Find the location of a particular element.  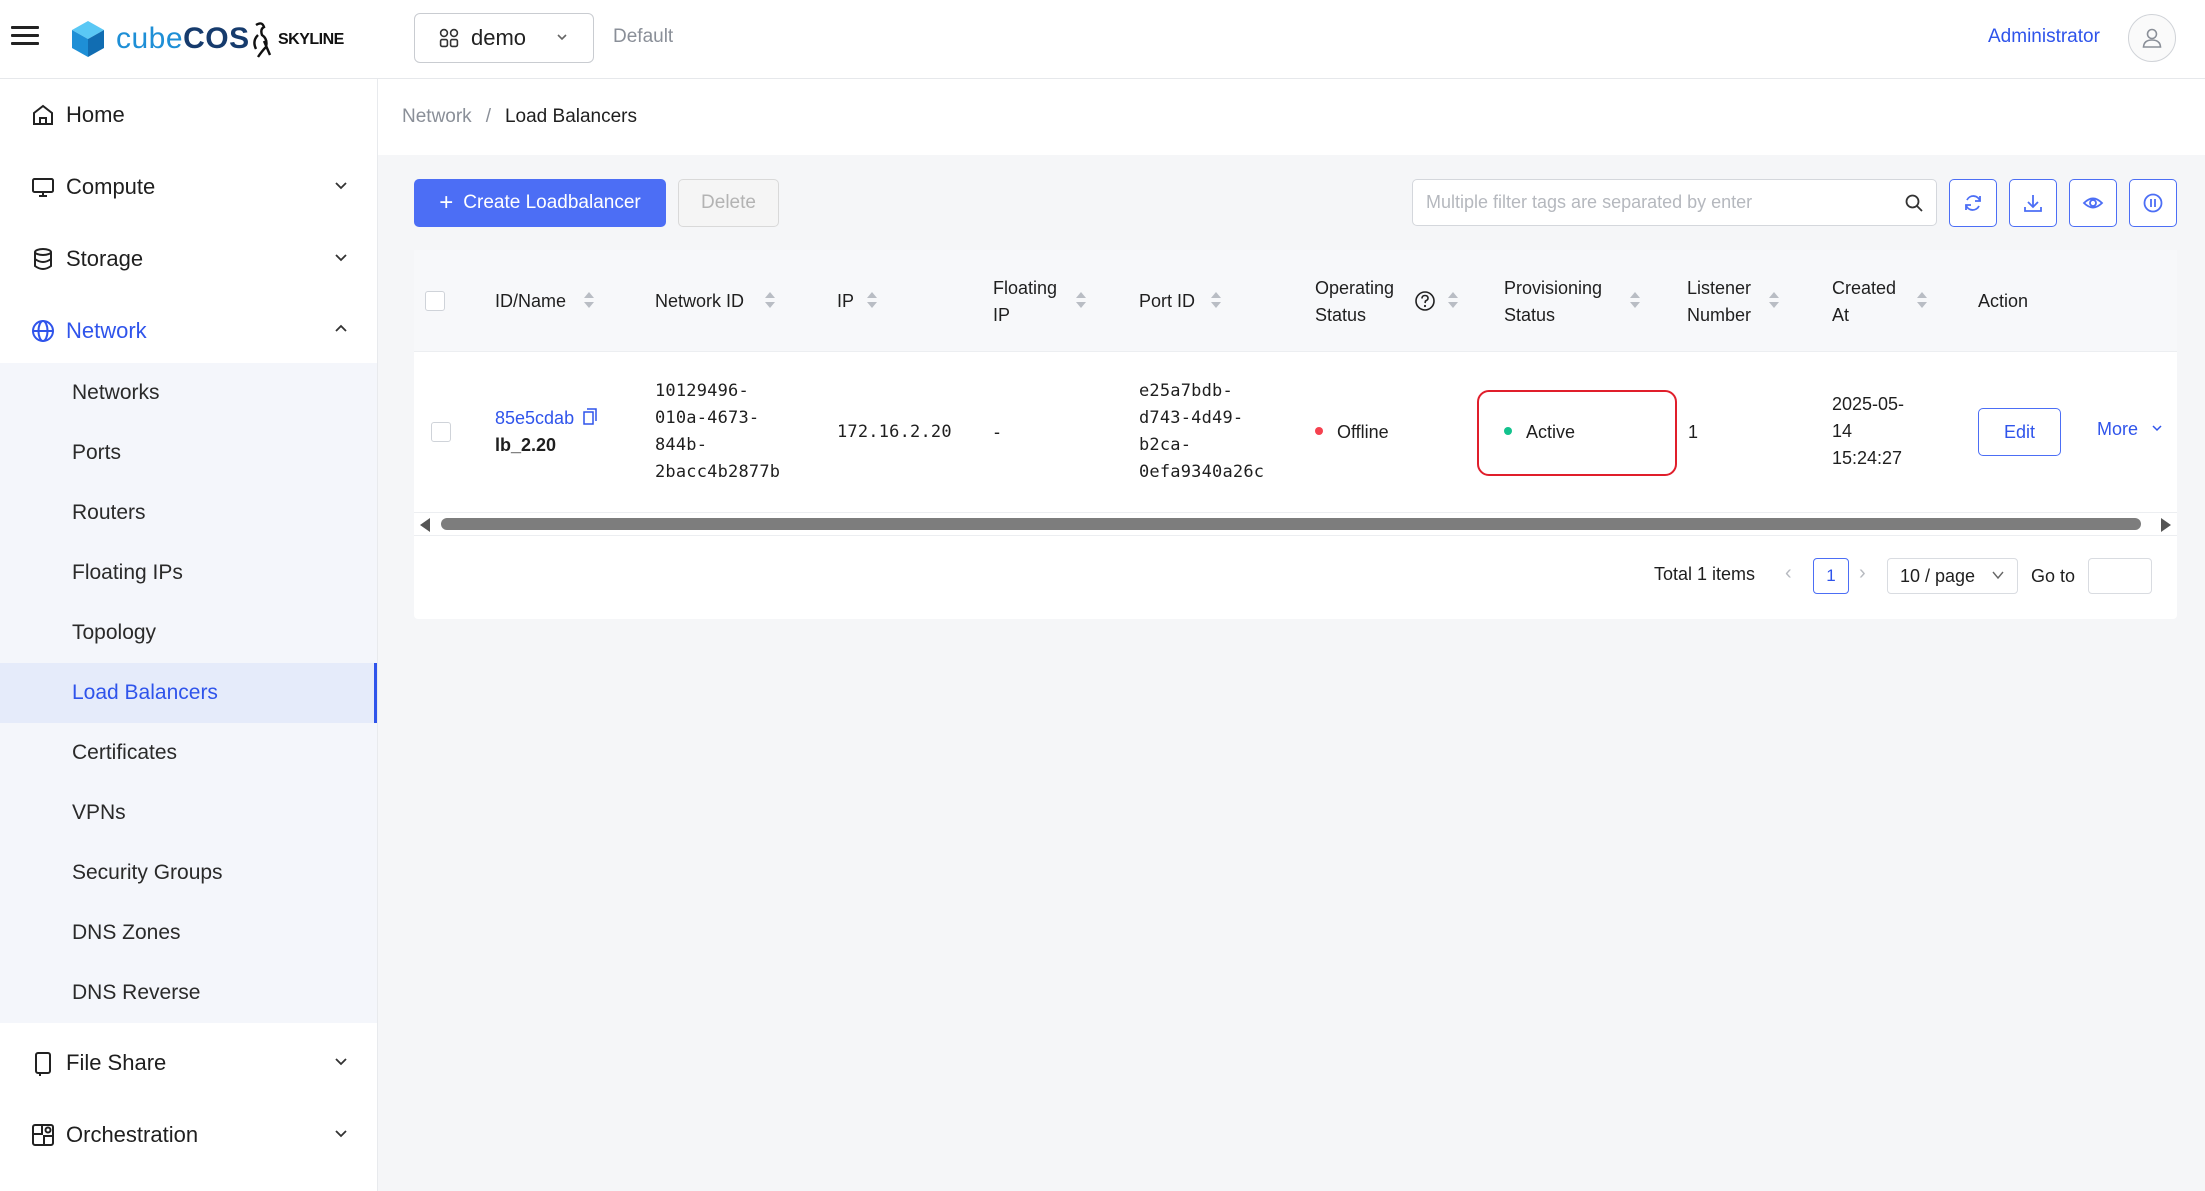

column-visibility-button is located at coordinates (2093, 203).